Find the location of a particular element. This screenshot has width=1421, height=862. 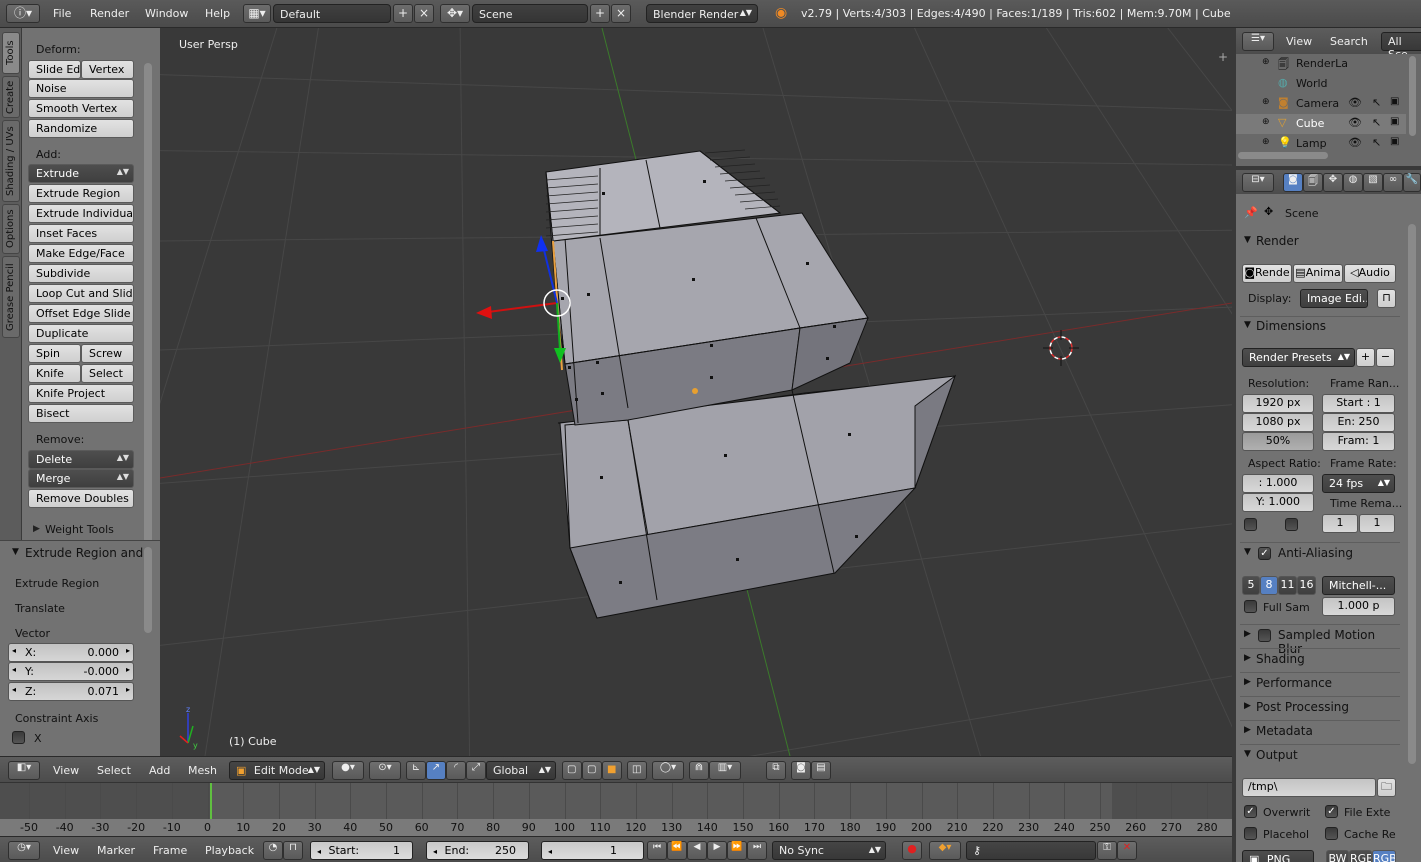

3d-cursor-icon is located at coordinates (1061, 348).